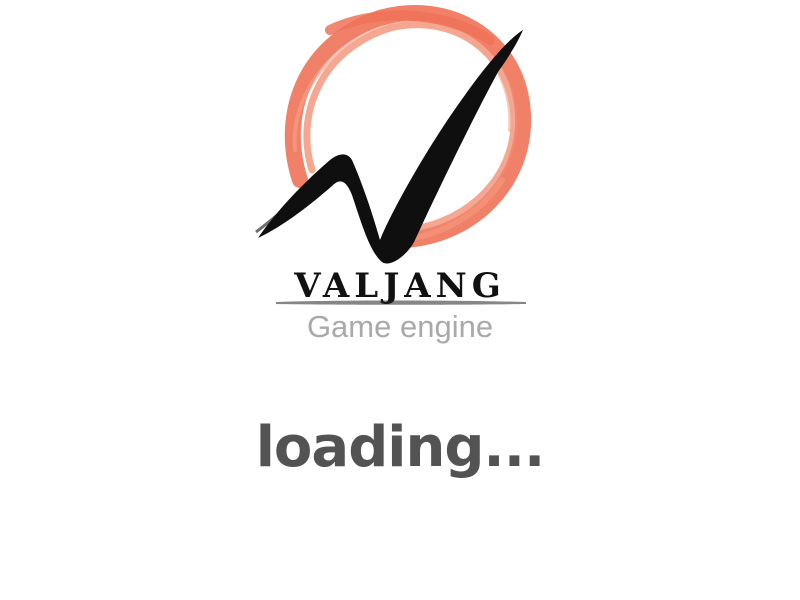  Describe the element at coordinates (393, 134) in the screenshot. I see `valjang-logo-icon` at that location.